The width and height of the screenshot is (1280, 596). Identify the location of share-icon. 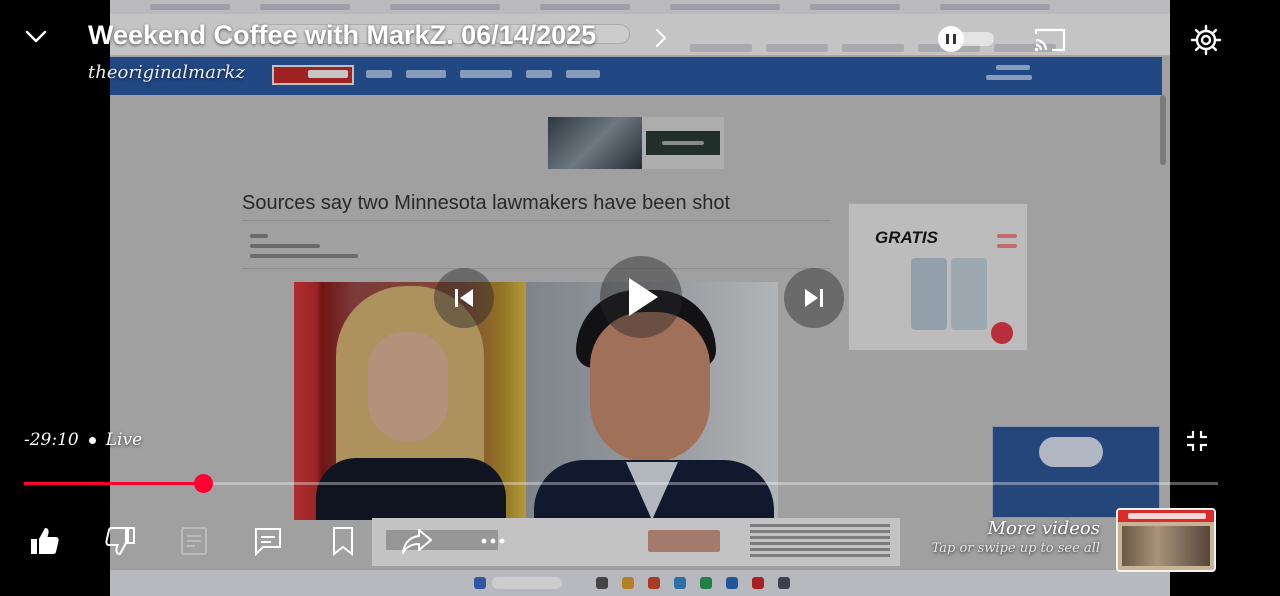
(417, 541).